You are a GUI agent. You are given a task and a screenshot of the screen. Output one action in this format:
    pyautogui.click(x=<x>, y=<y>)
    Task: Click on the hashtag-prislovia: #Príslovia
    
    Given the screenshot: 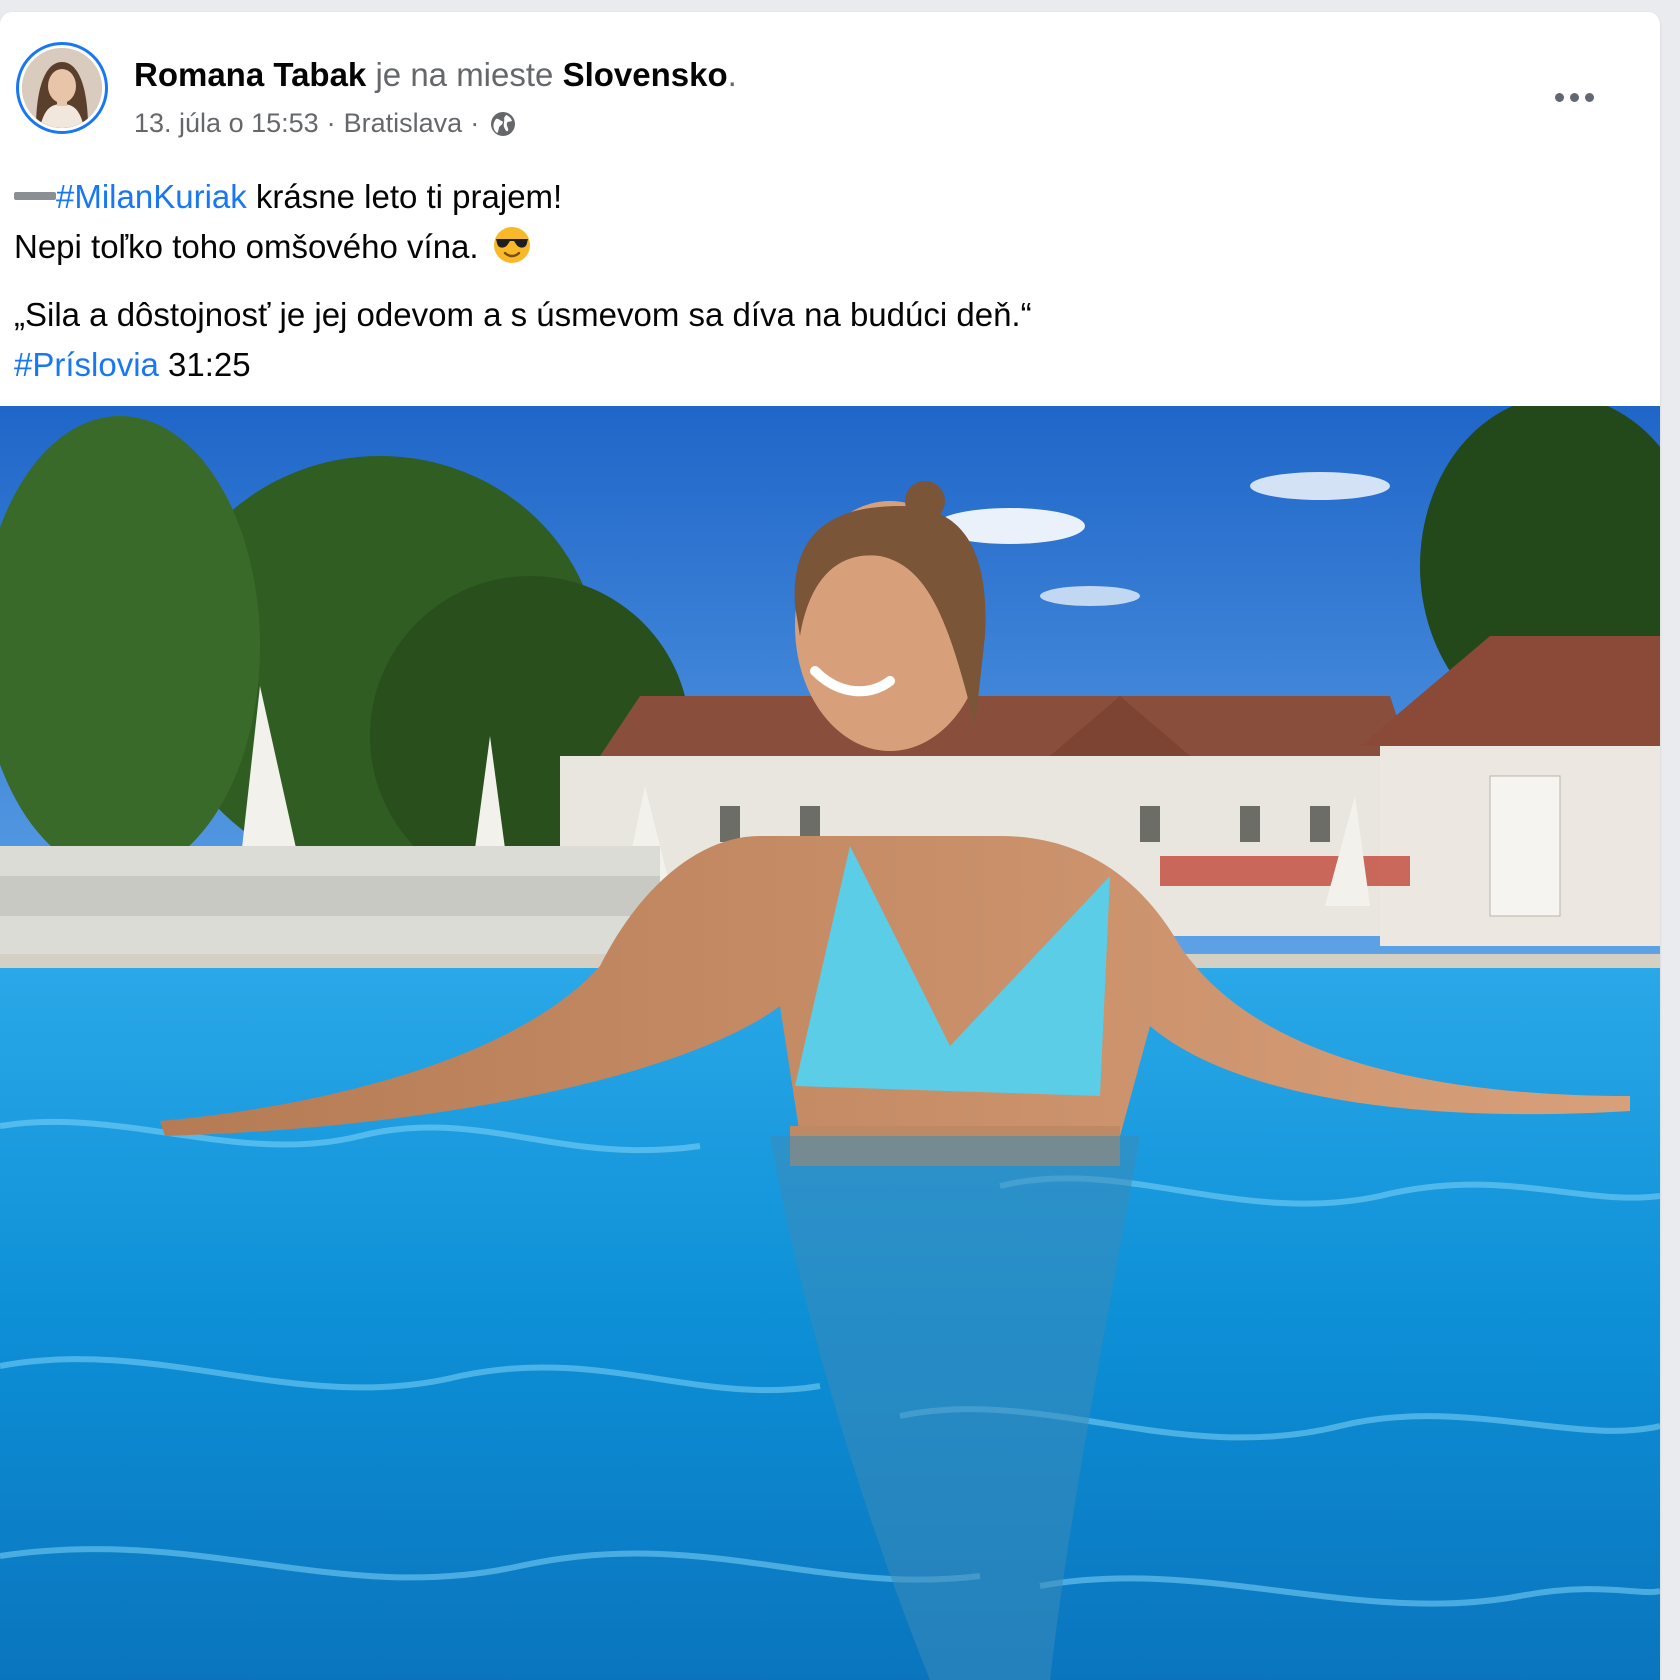 What is the action you would take?
    pyautogui.click(x=86, y=364)
    